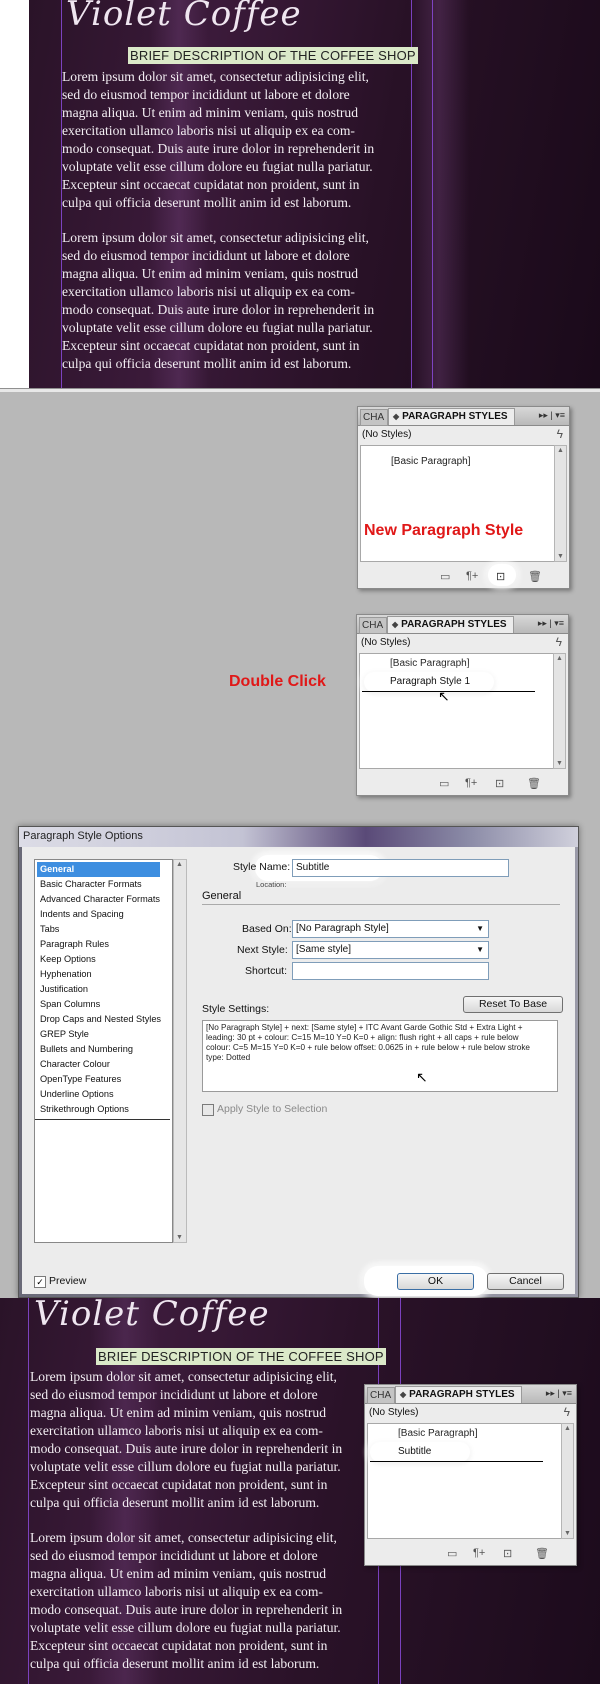 Image resolution: width=600 pixels, height=1684 pixels. Describe the element at coordinates (98, 929) in the screenshot. I see `category-item: Tabs` at that location.